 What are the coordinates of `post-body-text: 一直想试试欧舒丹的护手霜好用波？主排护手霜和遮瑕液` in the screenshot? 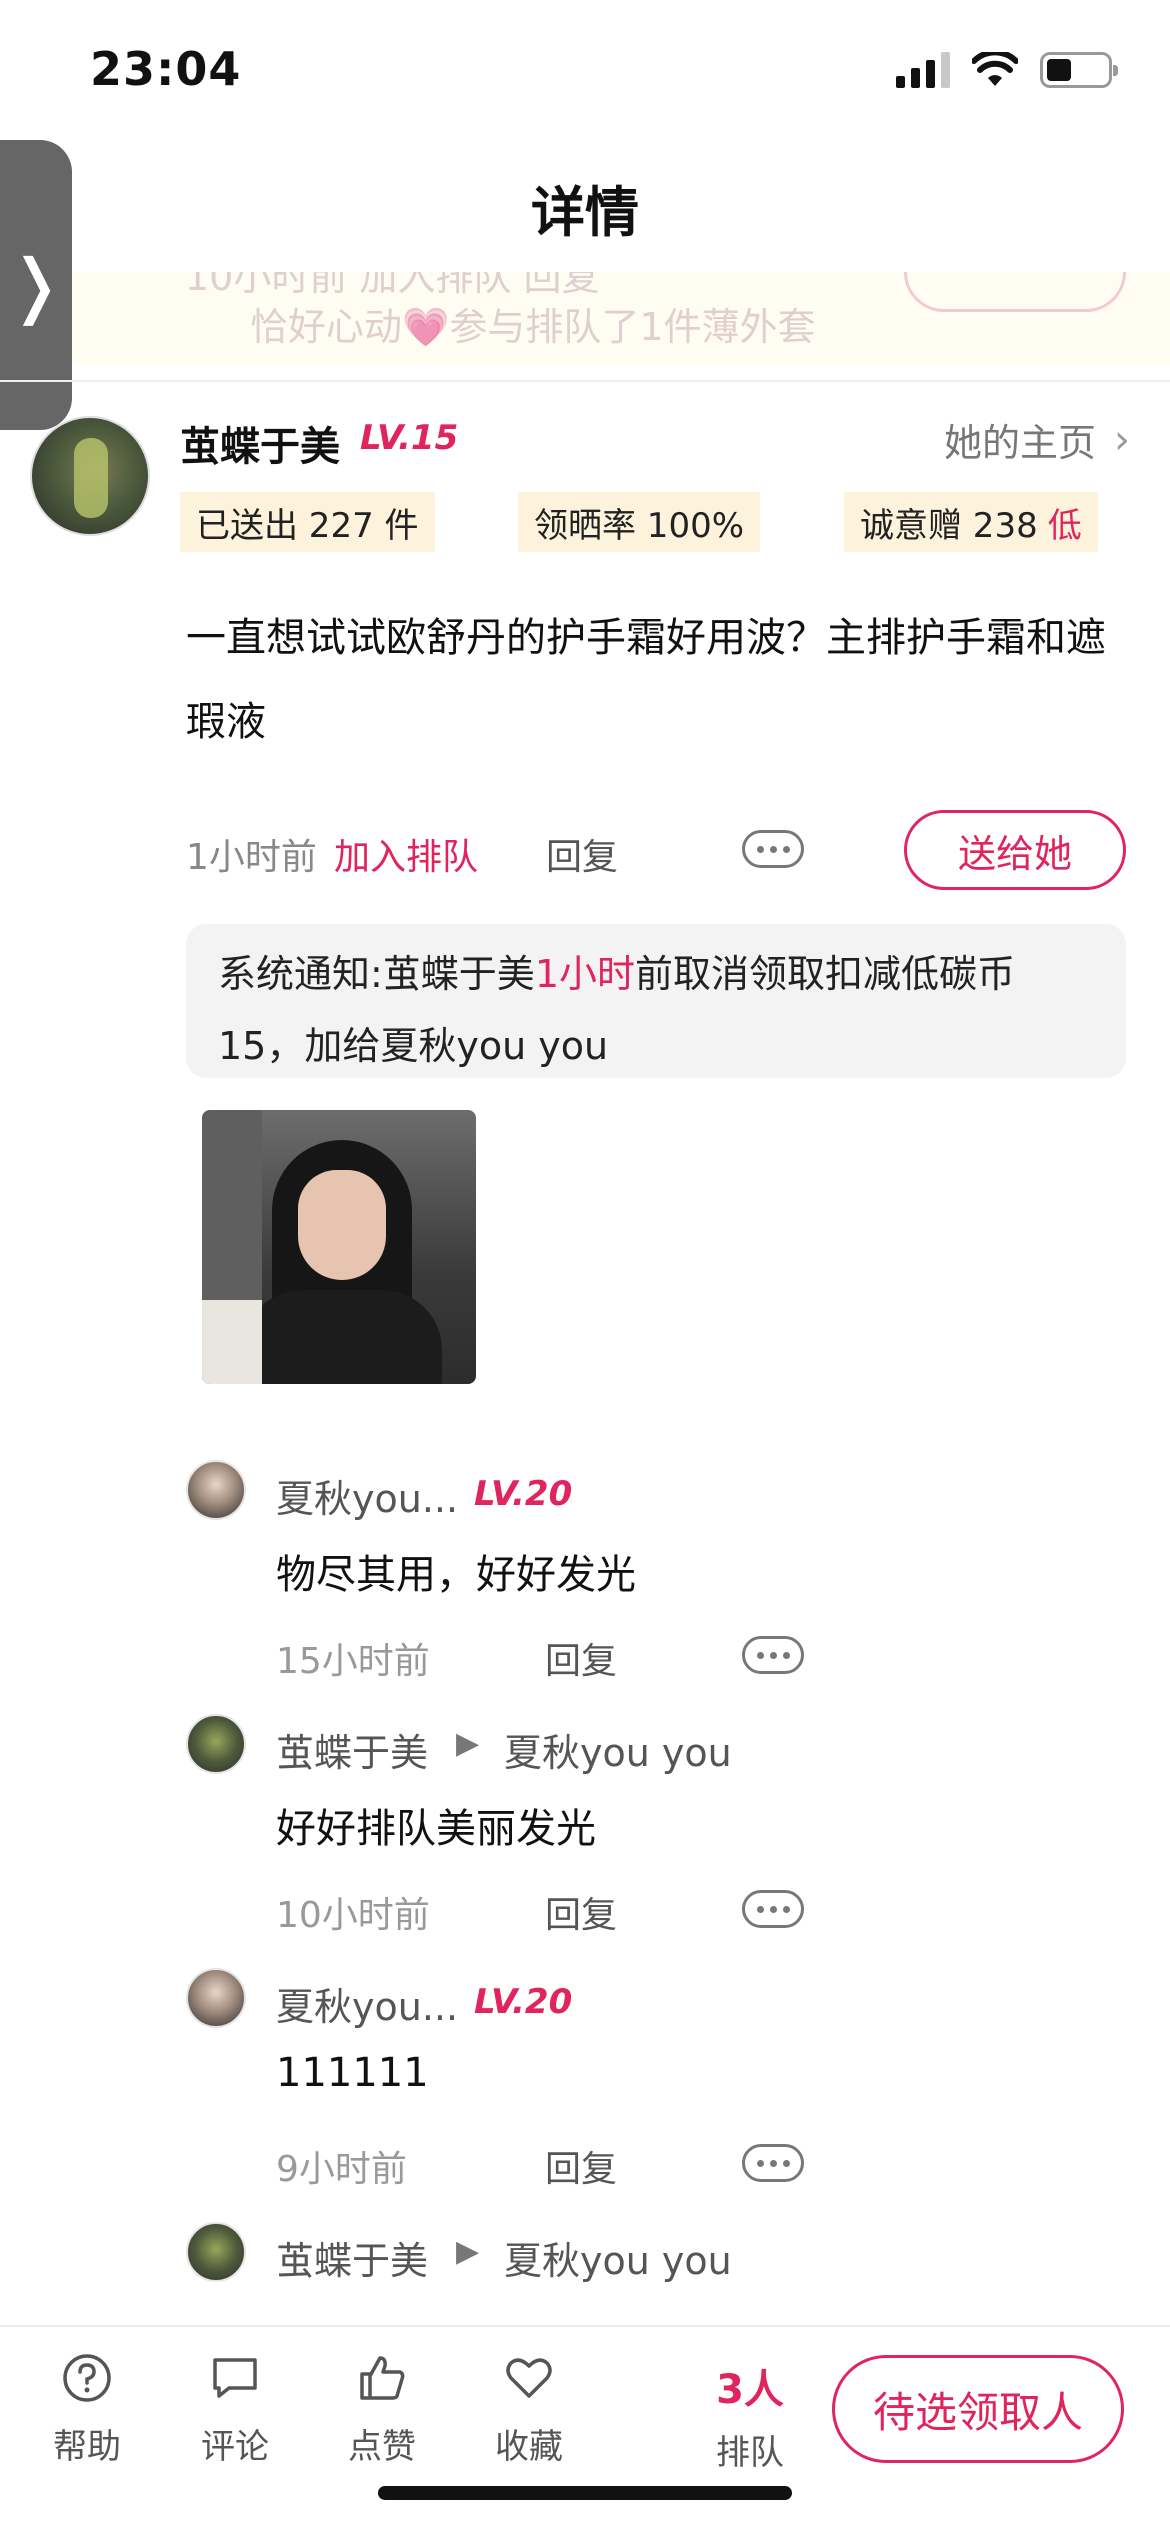 It's located at (646, 680).